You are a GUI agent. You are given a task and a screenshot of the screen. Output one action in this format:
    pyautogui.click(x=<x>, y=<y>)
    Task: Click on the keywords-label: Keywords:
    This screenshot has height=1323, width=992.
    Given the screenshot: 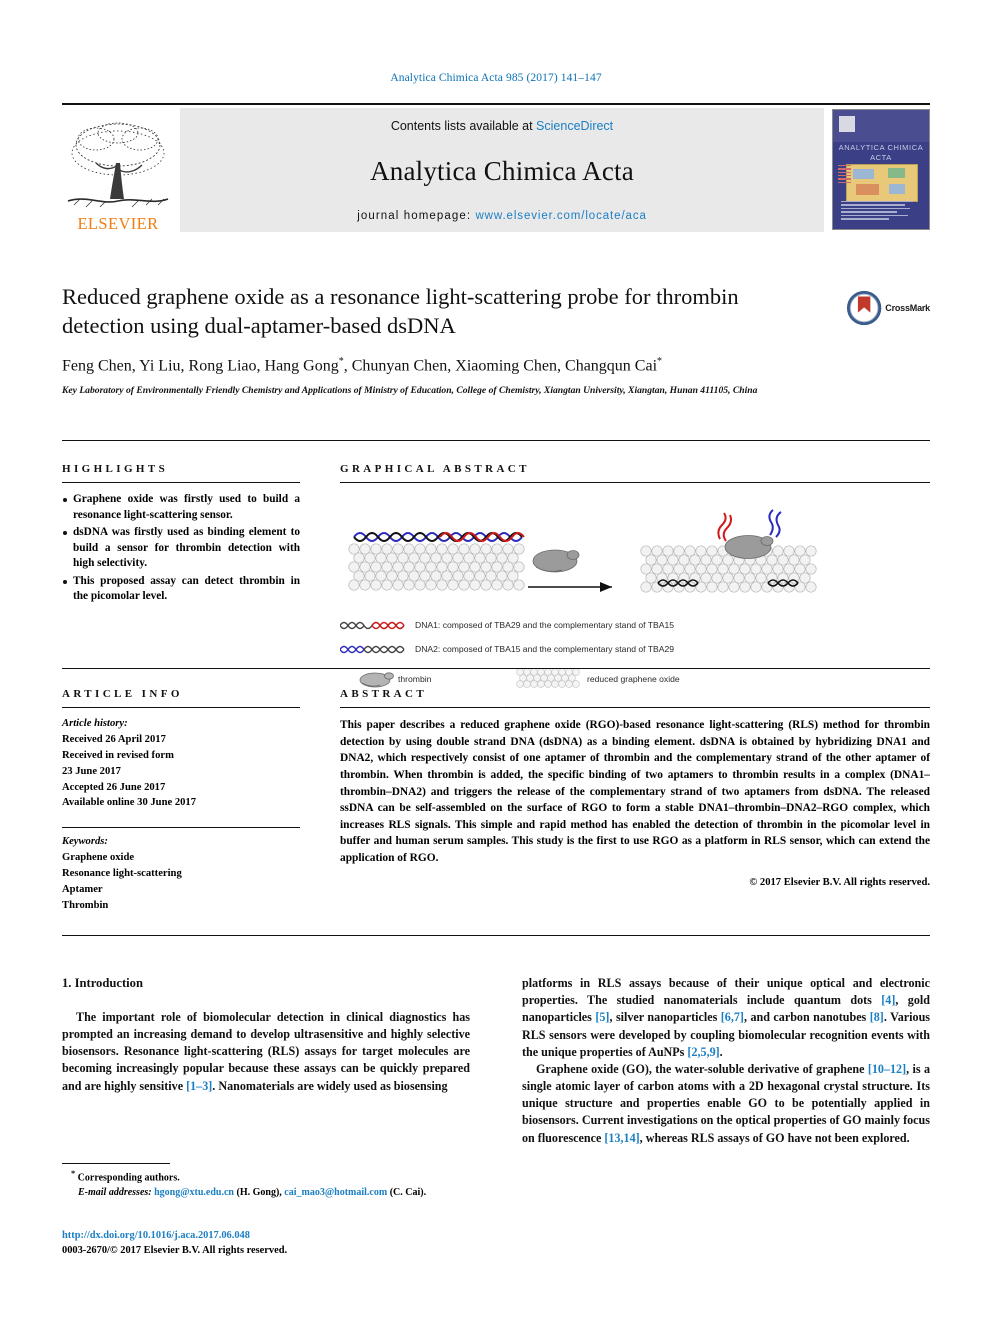 What is the action you would take?
    pyautogui.click(x=85, y=842)
    